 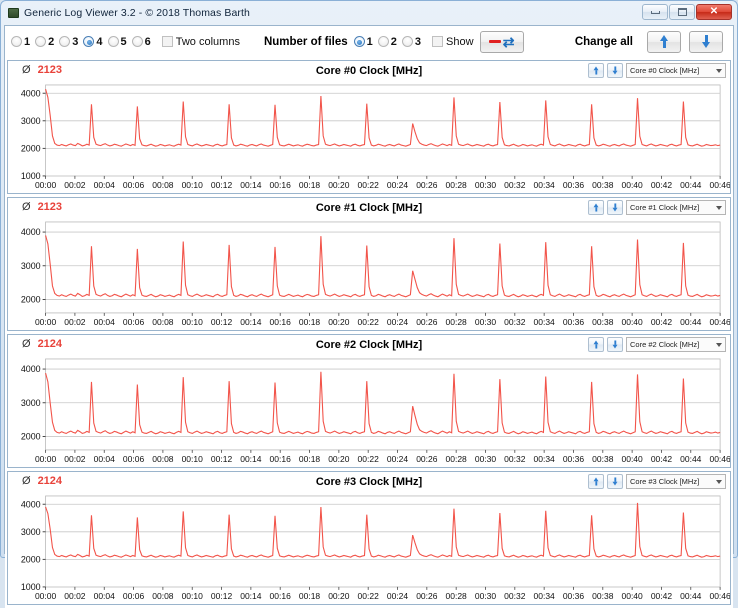 What do you see at coordinates (501, 41) in the screenshot?
I see `refresh-button: ⇄` at bounding box center [501, 41].